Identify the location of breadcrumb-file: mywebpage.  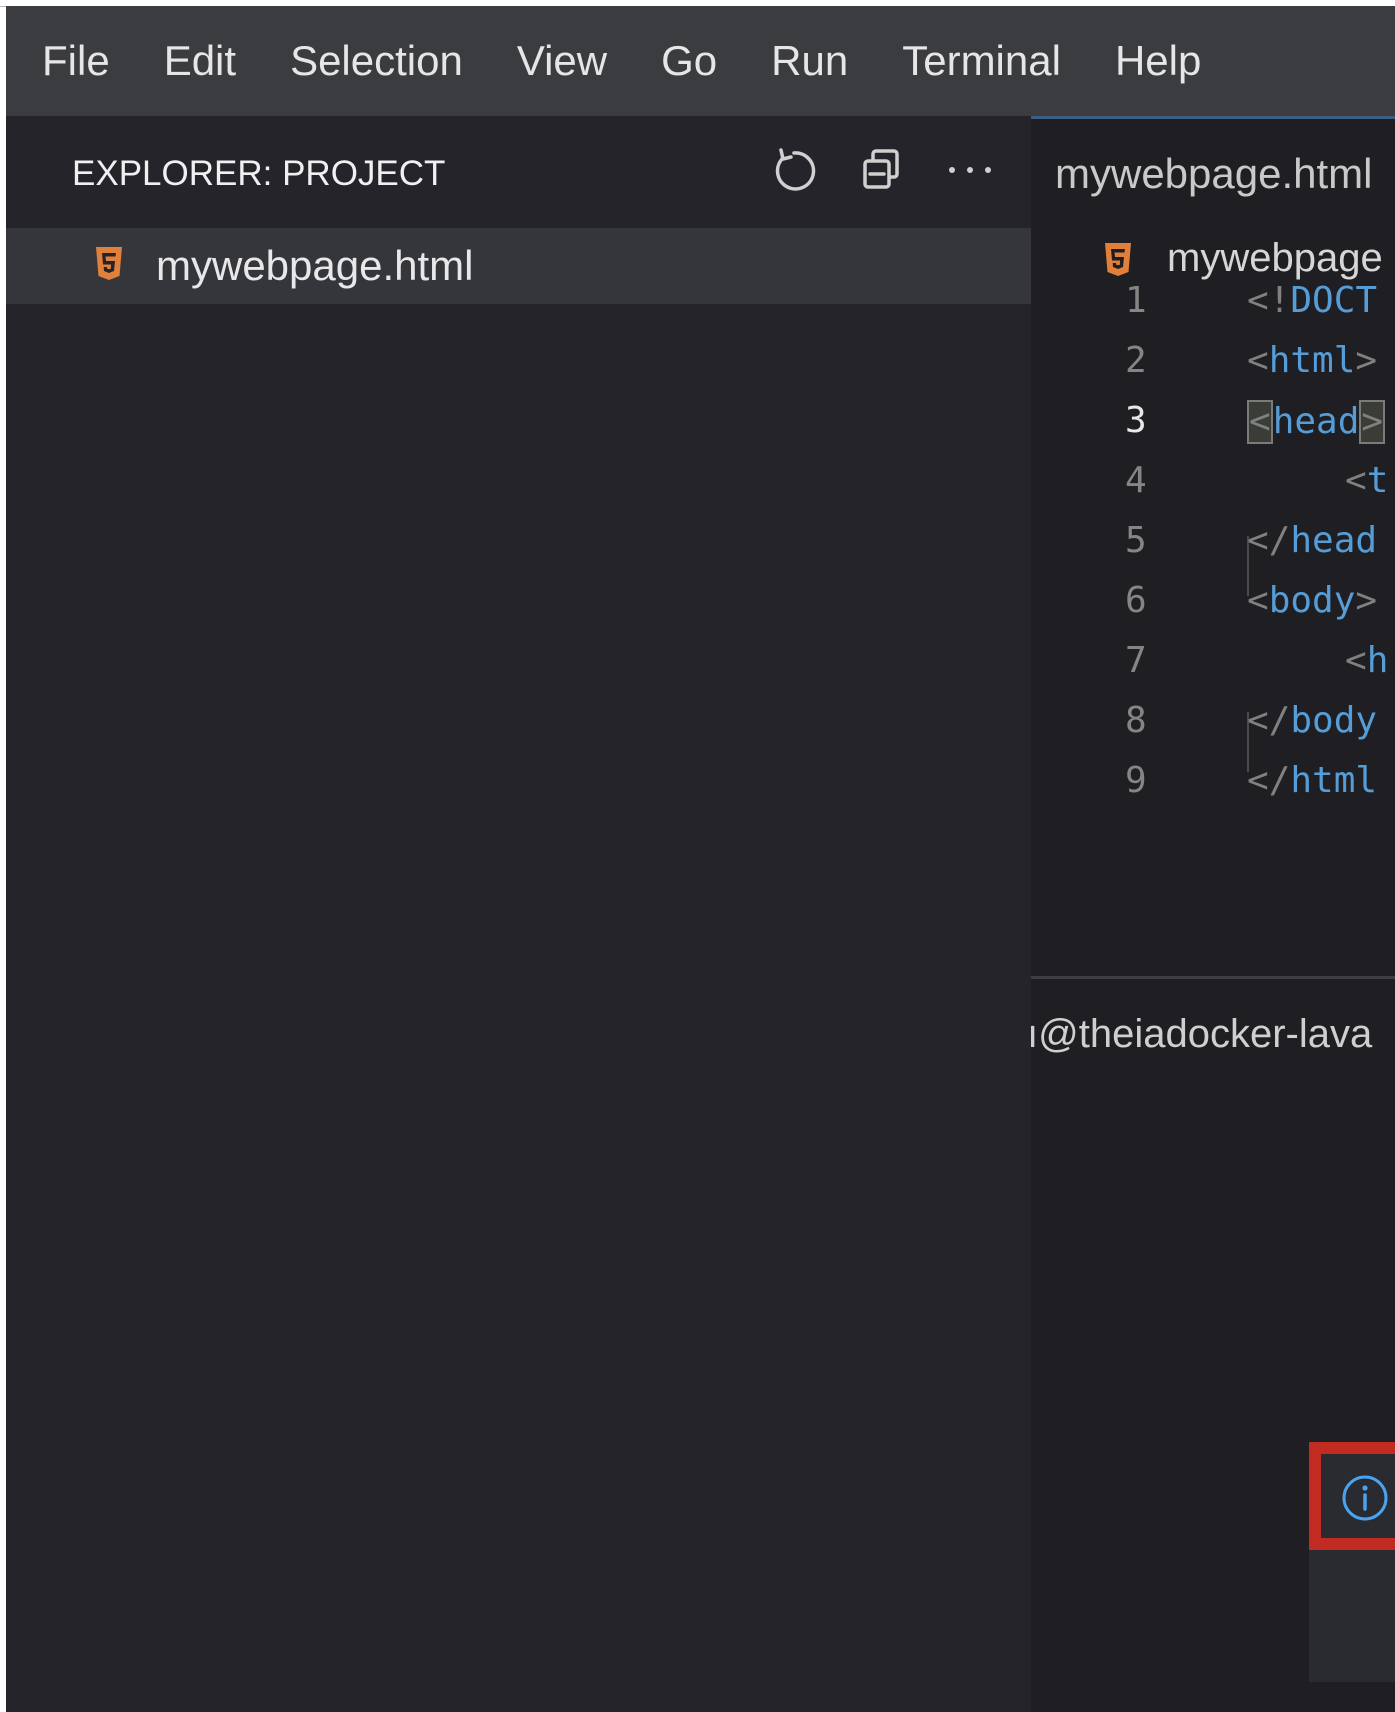
(1275, 258).